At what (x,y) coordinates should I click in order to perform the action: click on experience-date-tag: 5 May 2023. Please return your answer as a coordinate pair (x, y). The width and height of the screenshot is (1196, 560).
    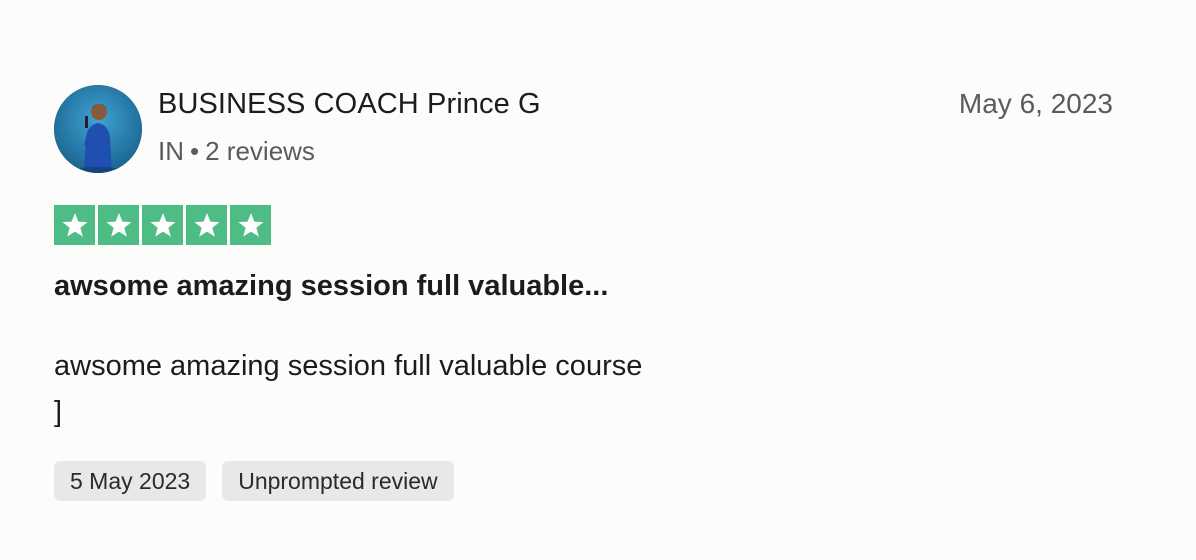
    Looking at the image, I should click on (130, 481).